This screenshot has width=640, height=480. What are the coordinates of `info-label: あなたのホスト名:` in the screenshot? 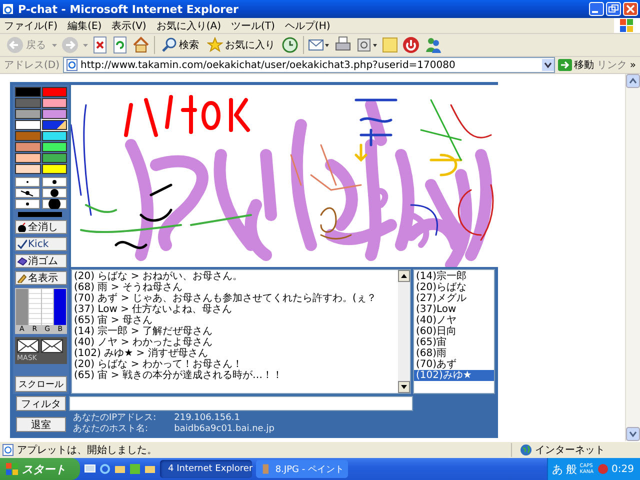 It's located at (111, 429).